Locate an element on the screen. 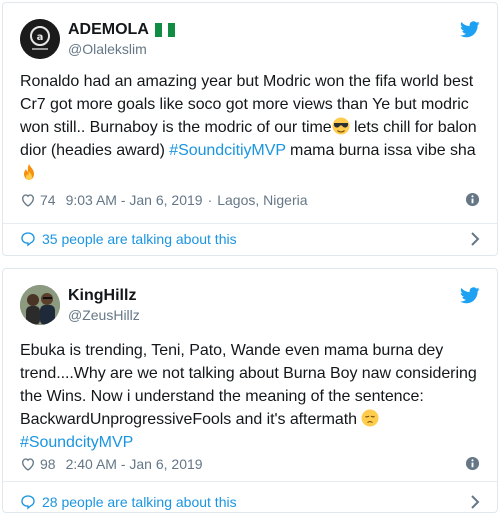 The image size is (500, 515). hashtag-link: #SoundcitiyMVP is located at coordinates (227, 150).